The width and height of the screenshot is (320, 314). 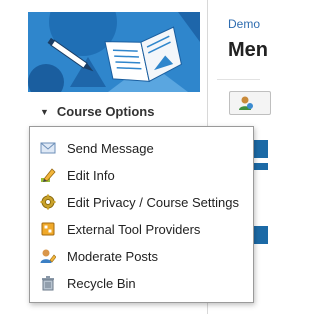 What do you see at coordinates (48, 256) in the screenshot?
I see `user-edit-icon` at bounding box center [48, 256].